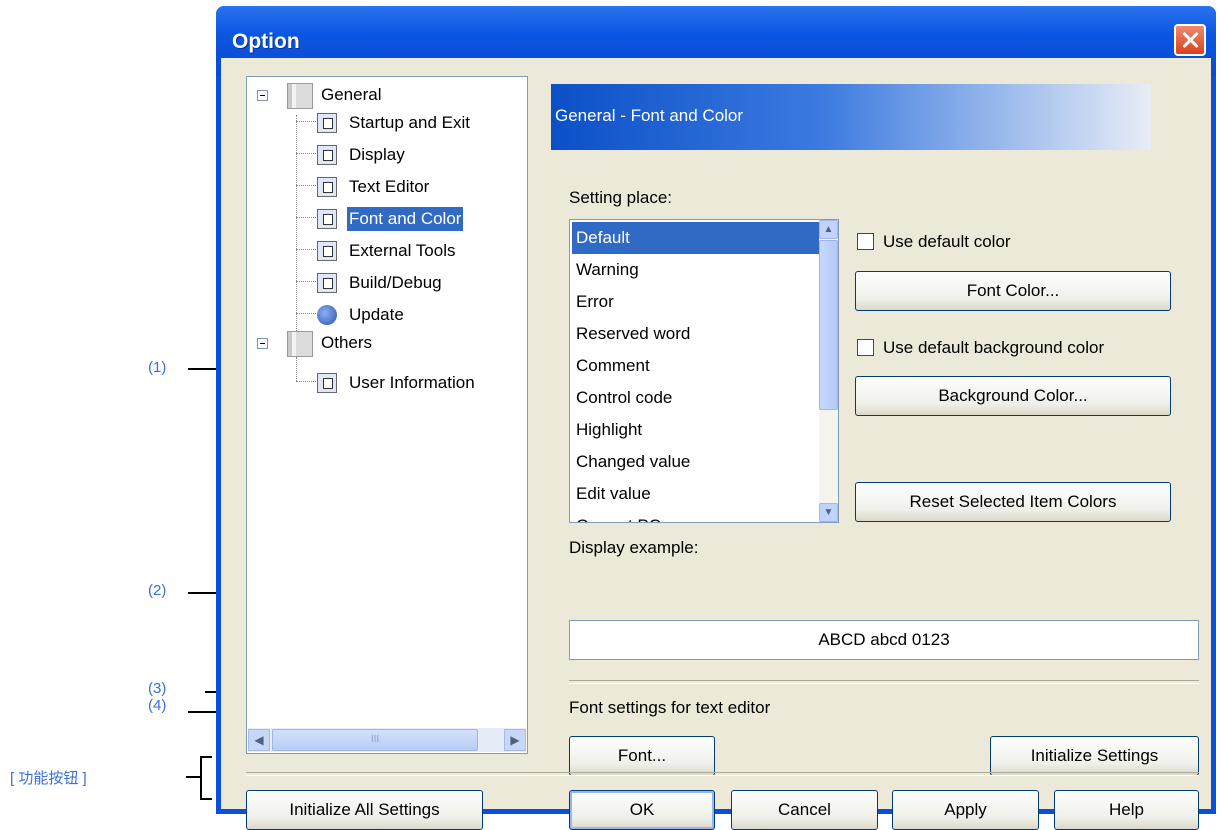 The width and height of the screenshot is (1221, 830). I want to click on use-default-background-color-checkbox, so click(865, 347).